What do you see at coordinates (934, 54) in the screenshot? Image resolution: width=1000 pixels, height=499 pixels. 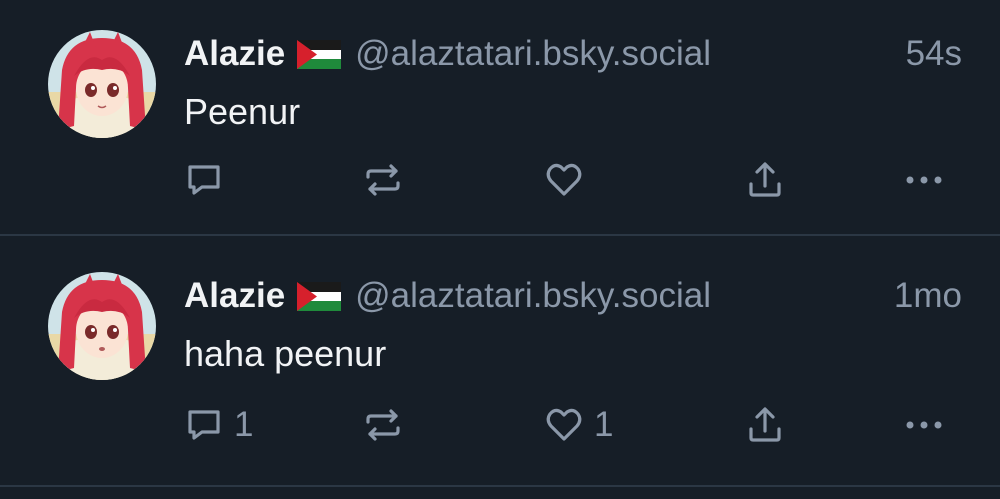 I see `post-timestamp: 54s` at bounding box center [934, 54].